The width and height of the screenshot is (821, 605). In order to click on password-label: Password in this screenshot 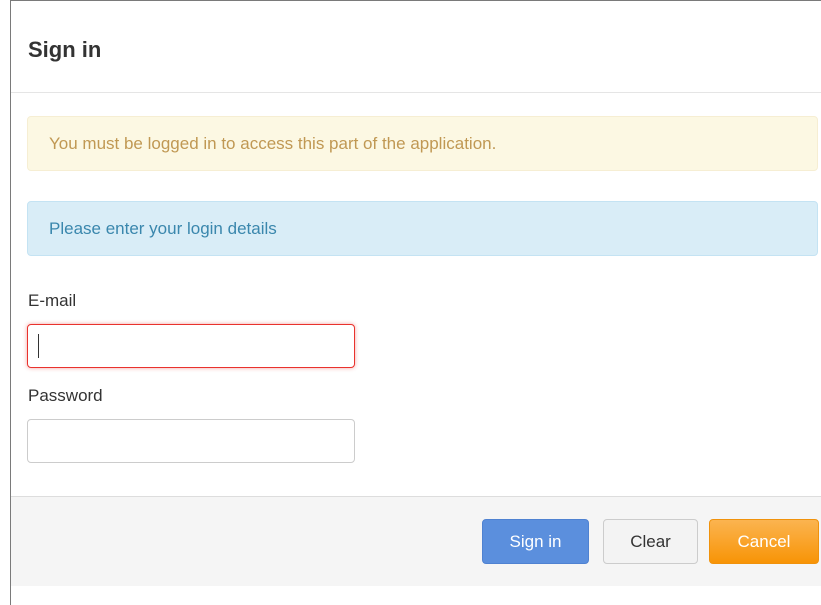, I will do `click(65, 395)`.